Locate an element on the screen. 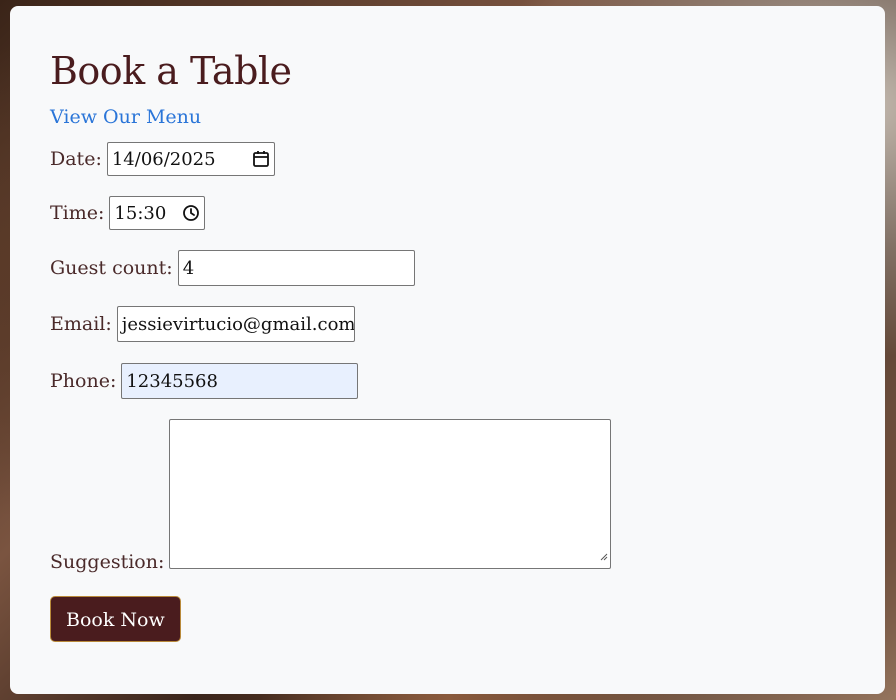 The height and width of the screenshot is (700, 896). guest-count-value: 4 is located at coordinates (188, 268).